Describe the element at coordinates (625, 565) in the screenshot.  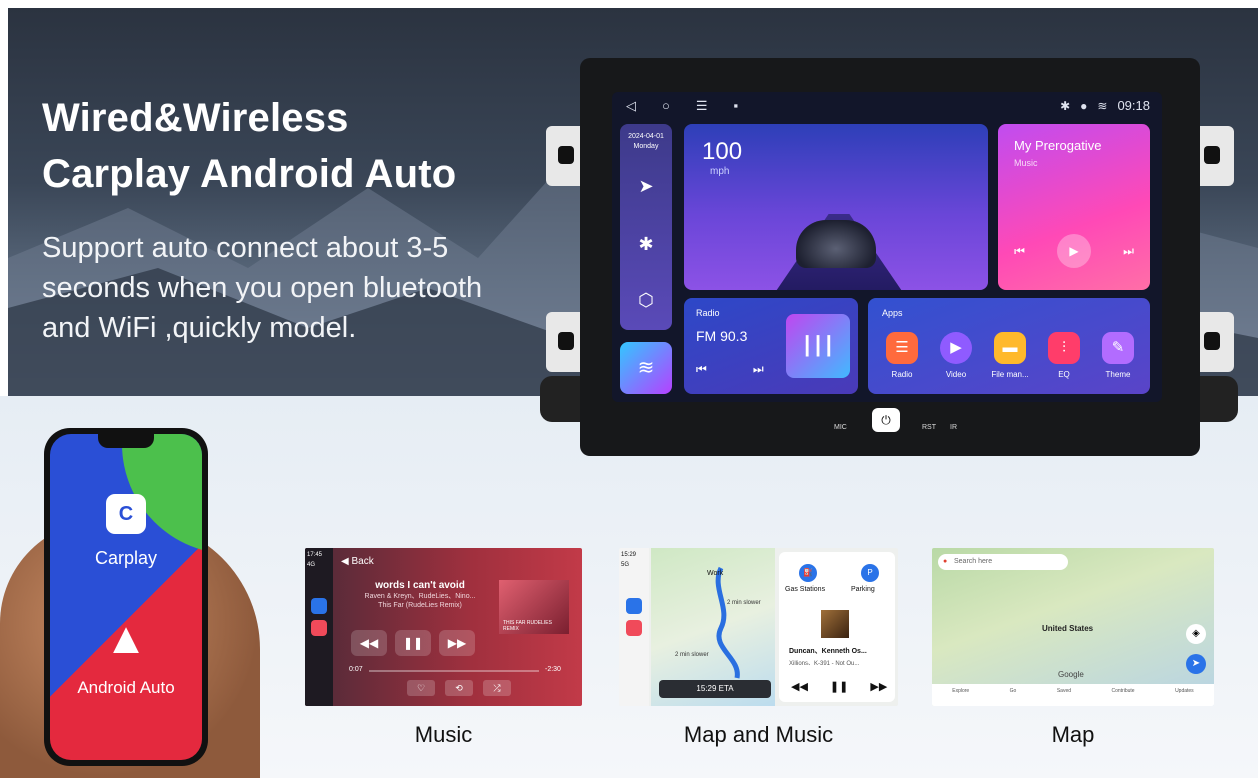
I see `sidebar-signal: 5G` at that location.